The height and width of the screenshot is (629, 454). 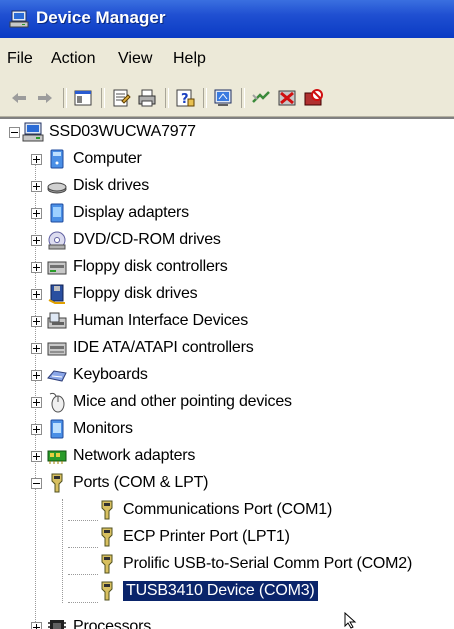 I want to click on menu-bar: File Action View Help, so click(x=227, y=59).